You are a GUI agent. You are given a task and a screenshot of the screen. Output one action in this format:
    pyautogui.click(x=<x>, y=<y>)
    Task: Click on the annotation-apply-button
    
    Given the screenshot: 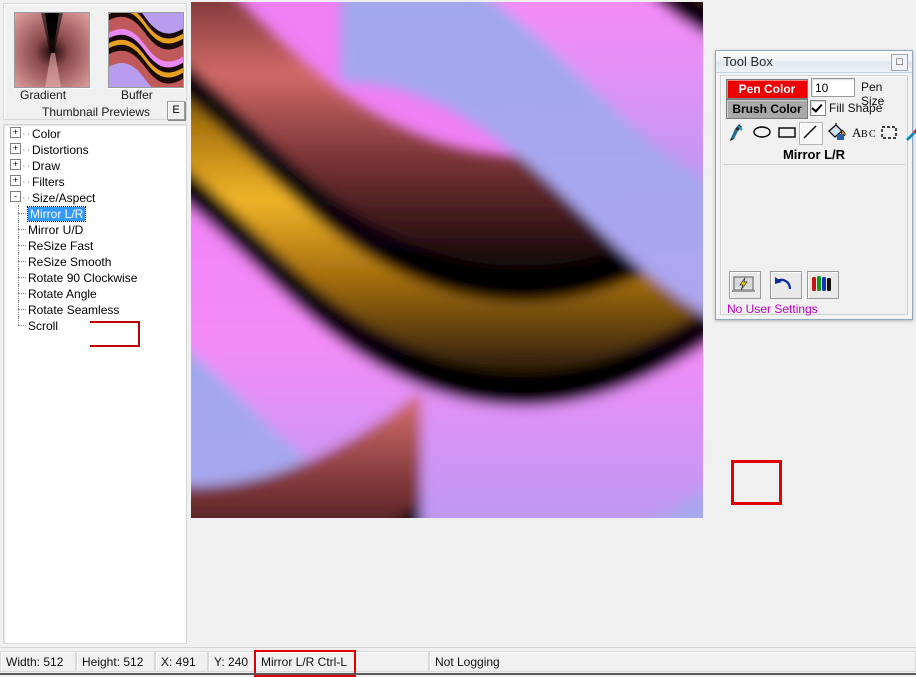 What is the action you would take?
    pyautogui.click(x=756, y=482)
    